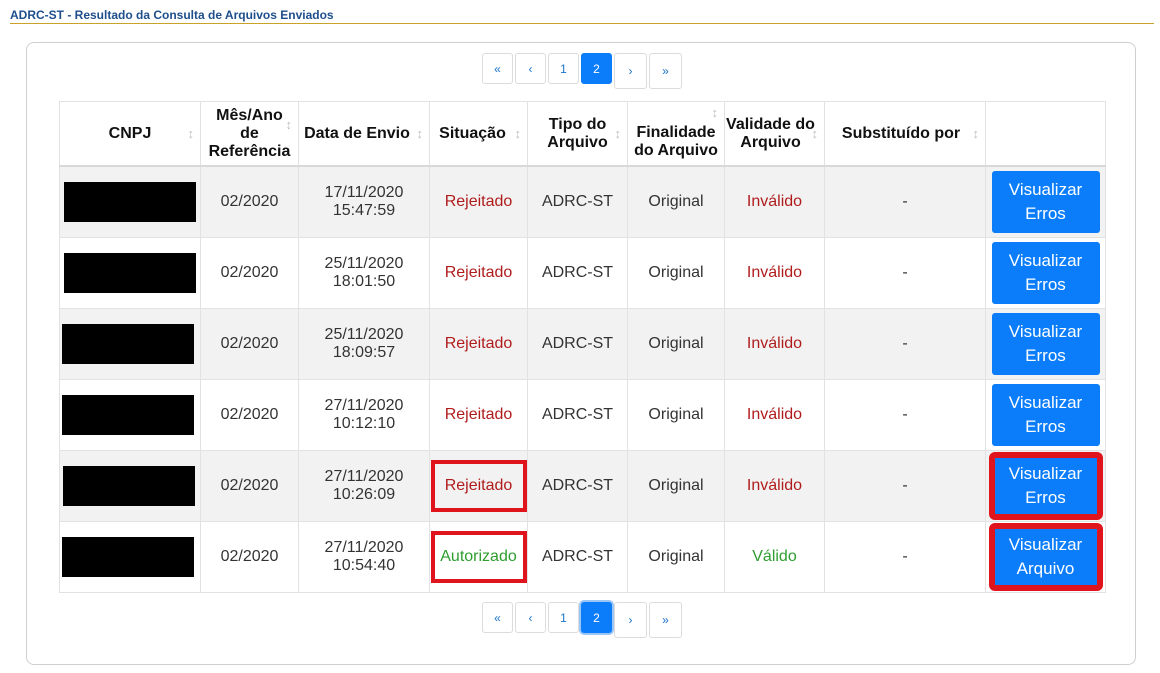 The height and width of the screenshot is (673, 1160). What do you see at coordinates (364, 210) in the screenshot?
I see `send-time: 15:47:59` at bounding box center [364, 210].